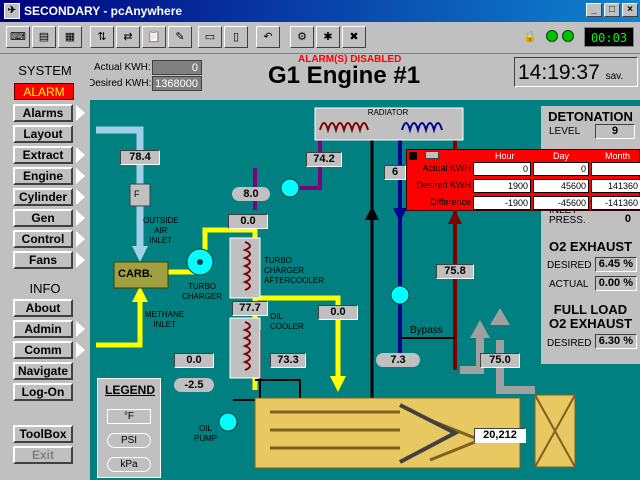  Describe the element at coordinates (398, 360) in the screenshot. I see `coolant-pressure-reading: 7.3` at that location.